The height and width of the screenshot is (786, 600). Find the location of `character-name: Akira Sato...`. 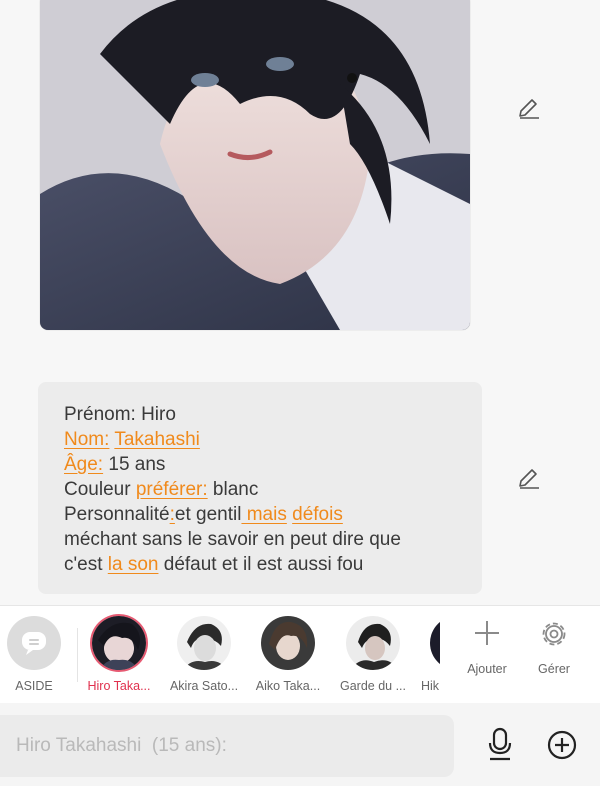

character-name: Akira Sato... is located at coordinates (204, 686).